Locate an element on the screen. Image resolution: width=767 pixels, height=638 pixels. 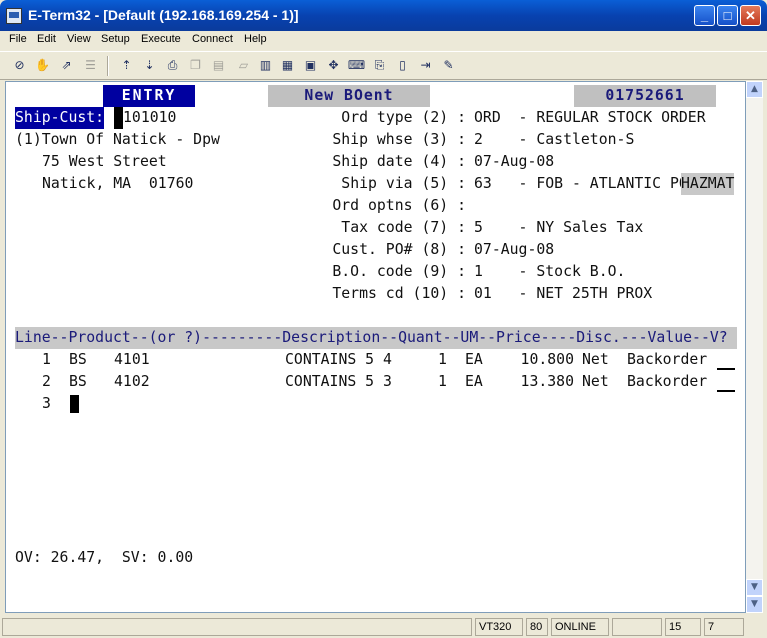
next-line-number: 3 is located at coordinates (46, 403).